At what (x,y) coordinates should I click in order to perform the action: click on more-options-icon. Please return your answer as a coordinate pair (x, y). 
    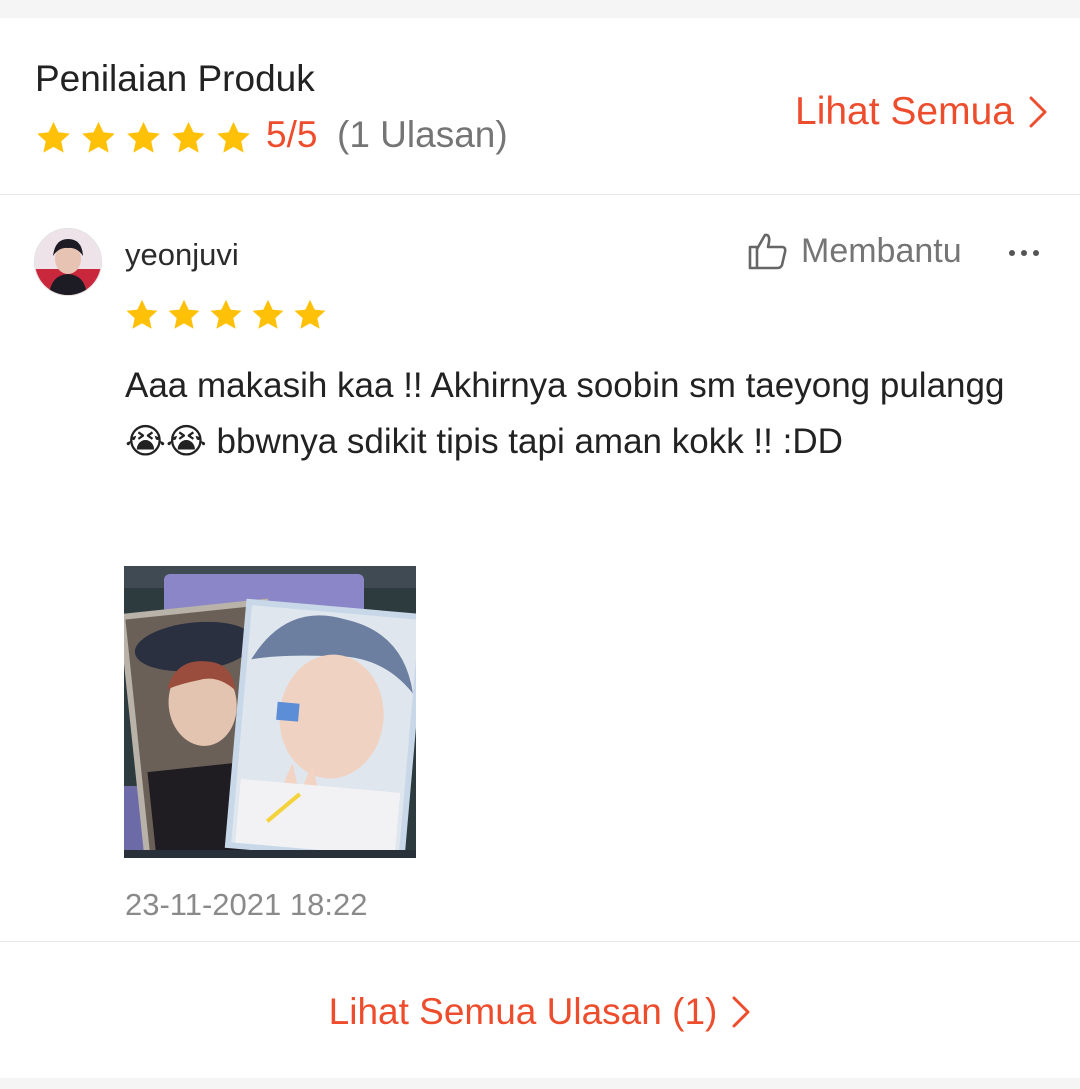
    Looking at the image, I should click on (1024, 253).